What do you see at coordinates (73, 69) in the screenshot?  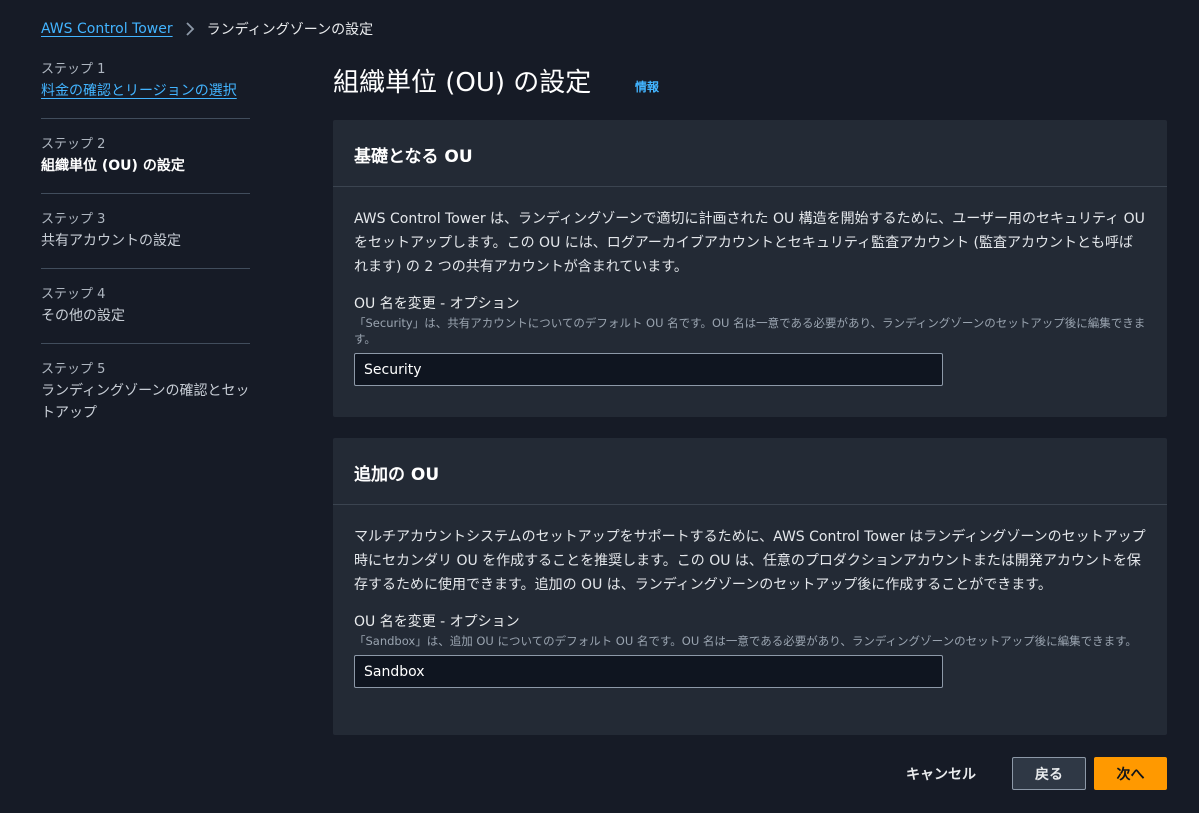 I see `step-number: ステップ 1` at bounding box center [73, 69].